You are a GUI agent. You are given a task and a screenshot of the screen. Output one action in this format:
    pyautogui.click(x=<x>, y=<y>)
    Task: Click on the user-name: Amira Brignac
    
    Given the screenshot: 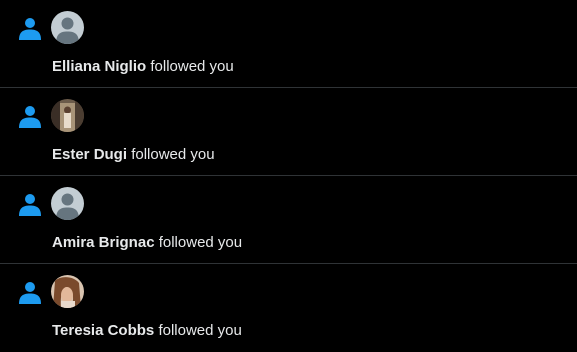 What is the action you would take?
    pyautogui.click(x=103, y=242)
    